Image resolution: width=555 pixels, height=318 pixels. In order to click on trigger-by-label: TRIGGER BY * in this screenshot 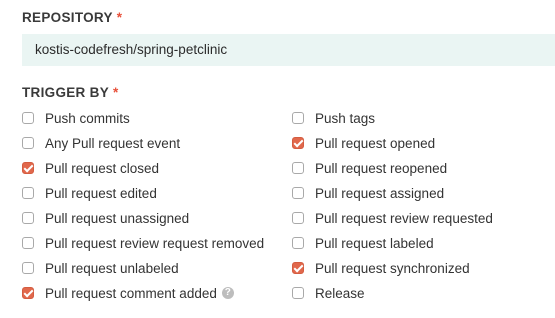, I will do `click(70, 92)`.